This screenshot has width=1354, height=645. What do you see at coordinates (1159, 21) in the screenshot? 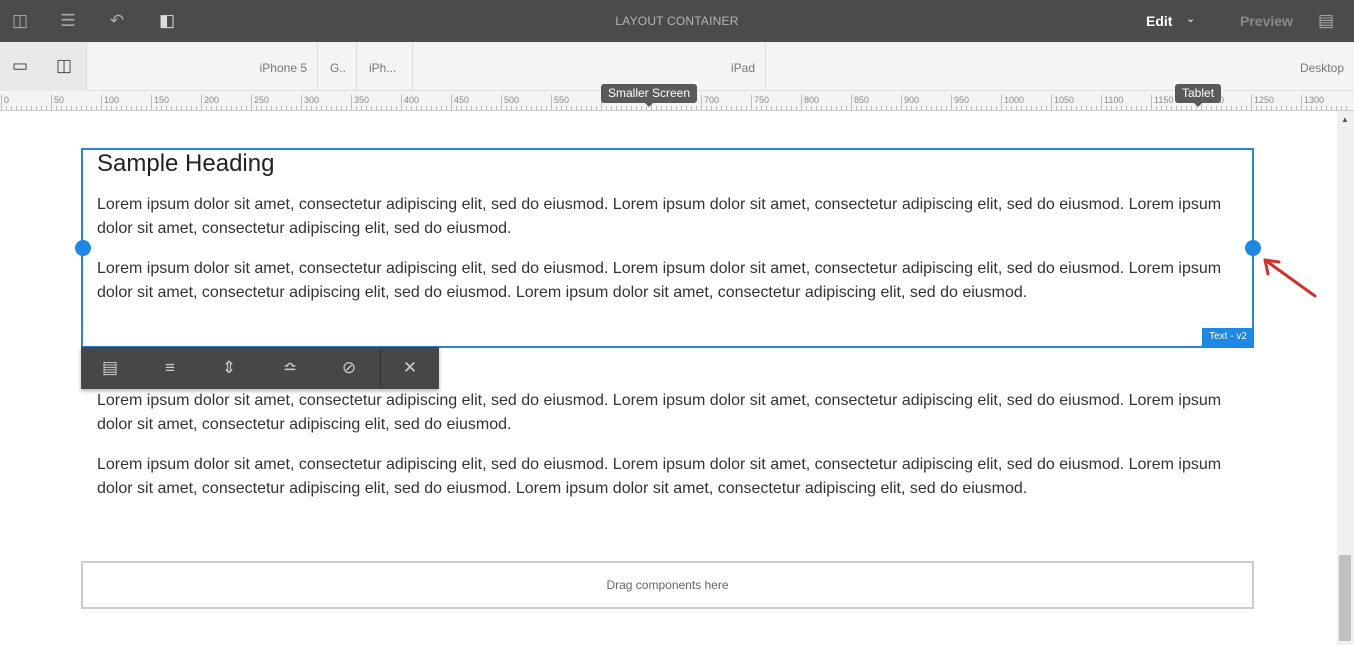
I see `edit-mode-button: Edit` at bounding box center [1159, 21].